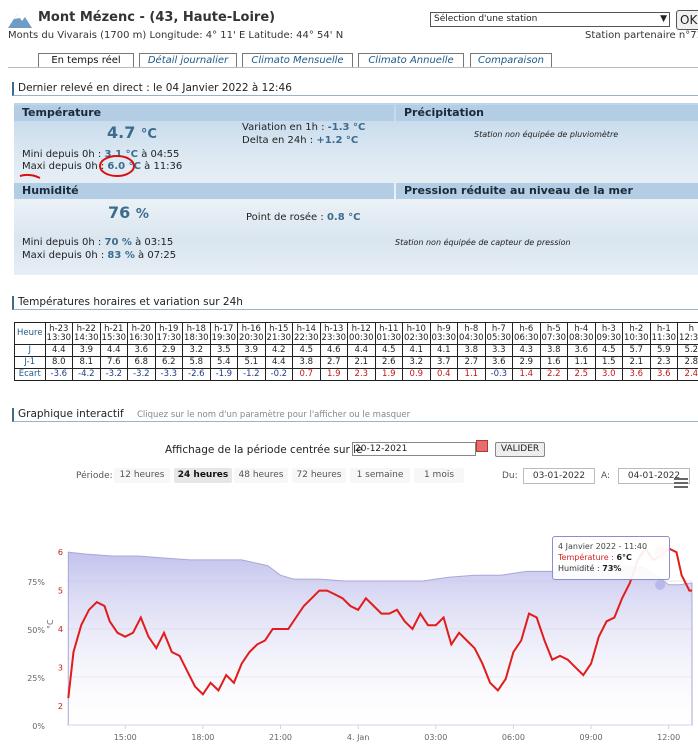 Image resolution: width=698 pixels, height=744 pixels. I want to click on delta-cell: 2.3, so click(361, 374).